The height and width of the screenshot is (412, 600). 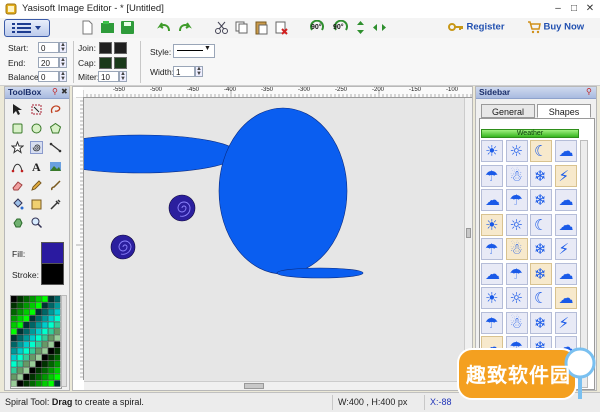 I want to click on join-round-button, so click(x=120, y=48).